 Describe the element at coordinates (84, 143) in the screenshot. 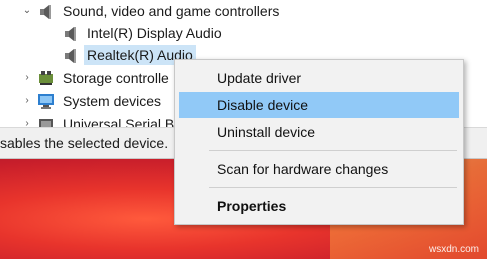

I see `status-text: sables the selected device.` at that location.